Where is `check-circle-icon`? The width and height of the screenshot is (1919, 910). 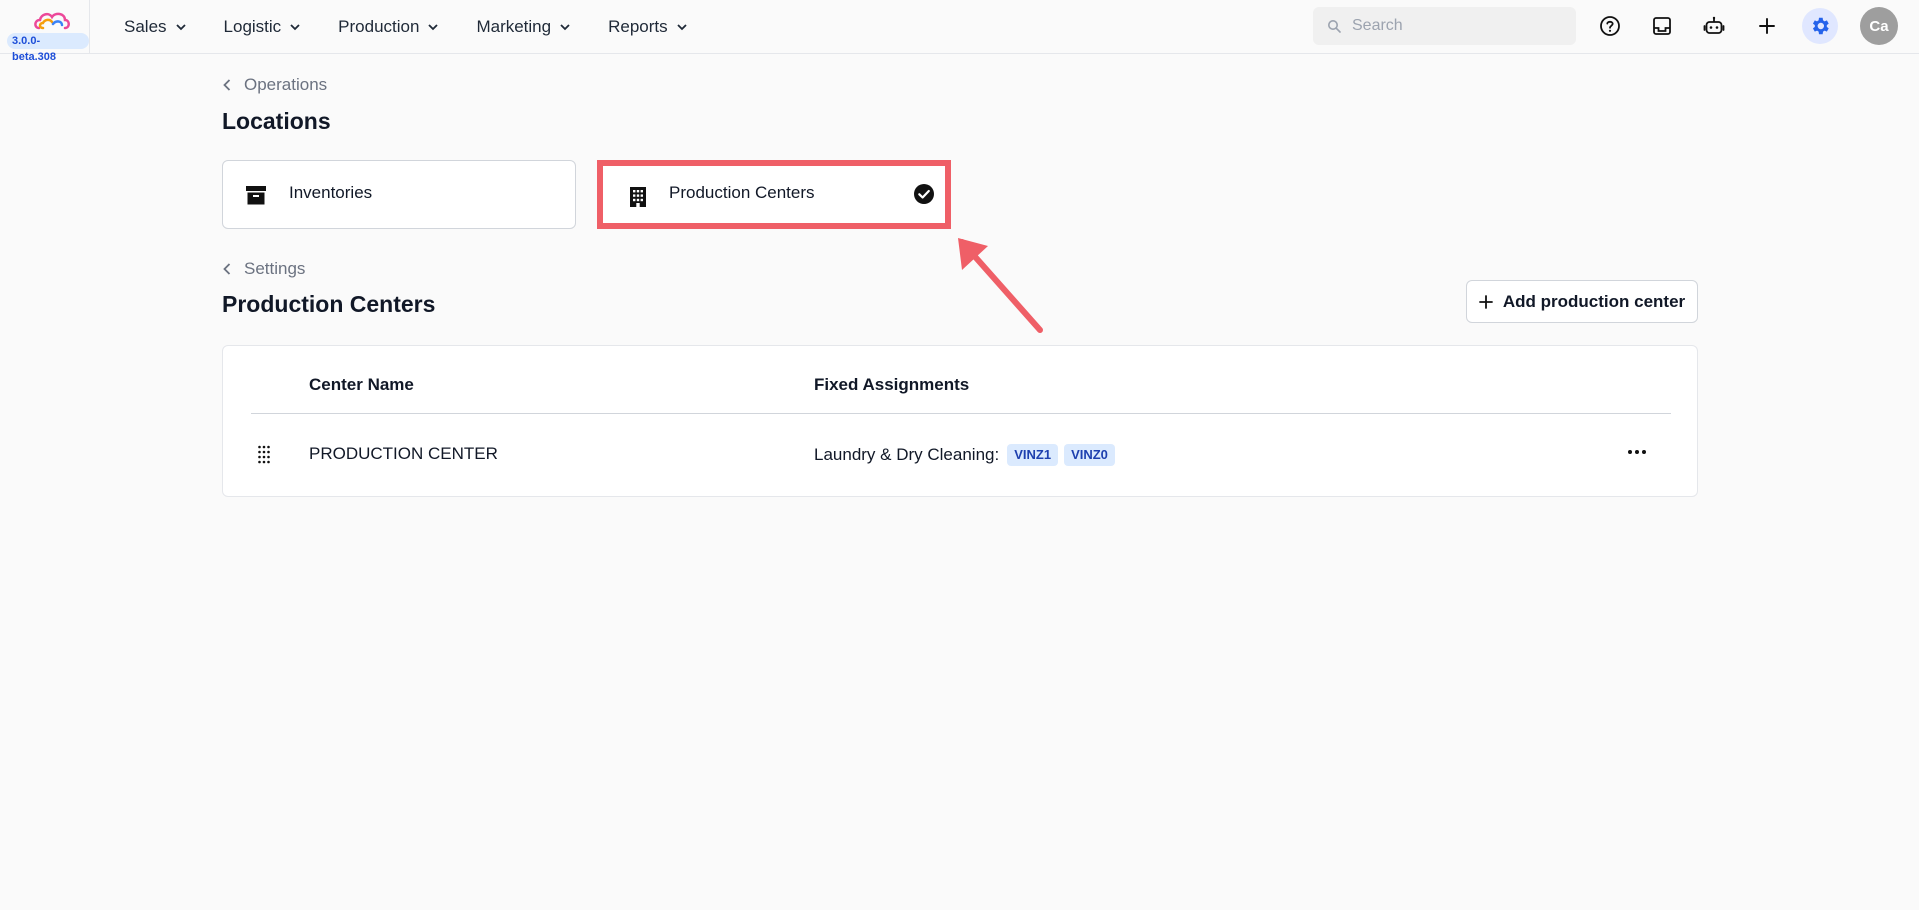
check-circle-icon is located at coordinates (924, 194).